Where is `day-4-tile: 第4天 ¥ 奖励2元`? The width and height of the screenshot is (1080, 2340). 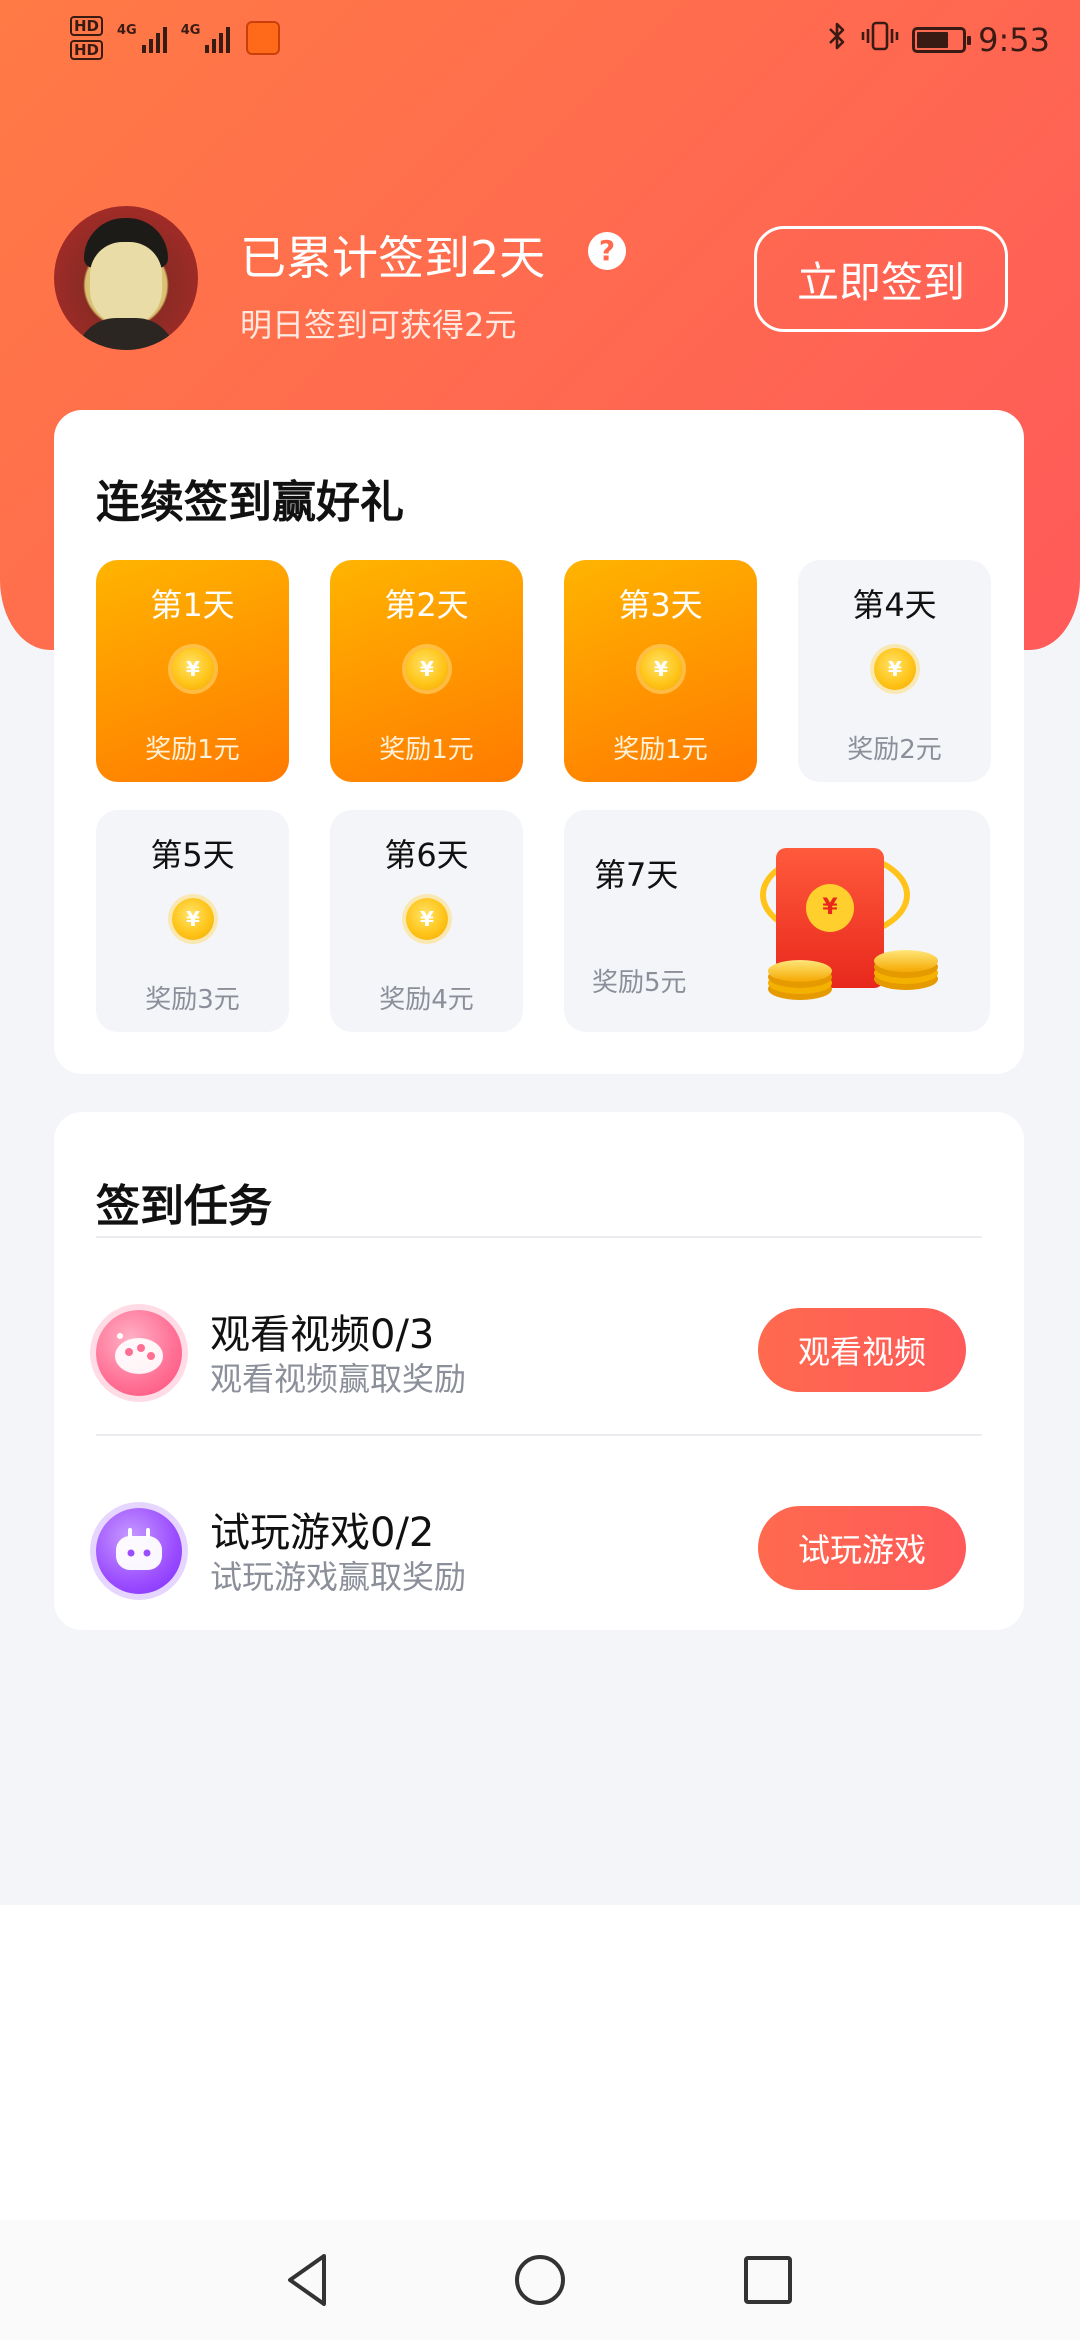 day-4-tile: 第4天 ¥ 奖励2元 is located at coordinates (894, 671).